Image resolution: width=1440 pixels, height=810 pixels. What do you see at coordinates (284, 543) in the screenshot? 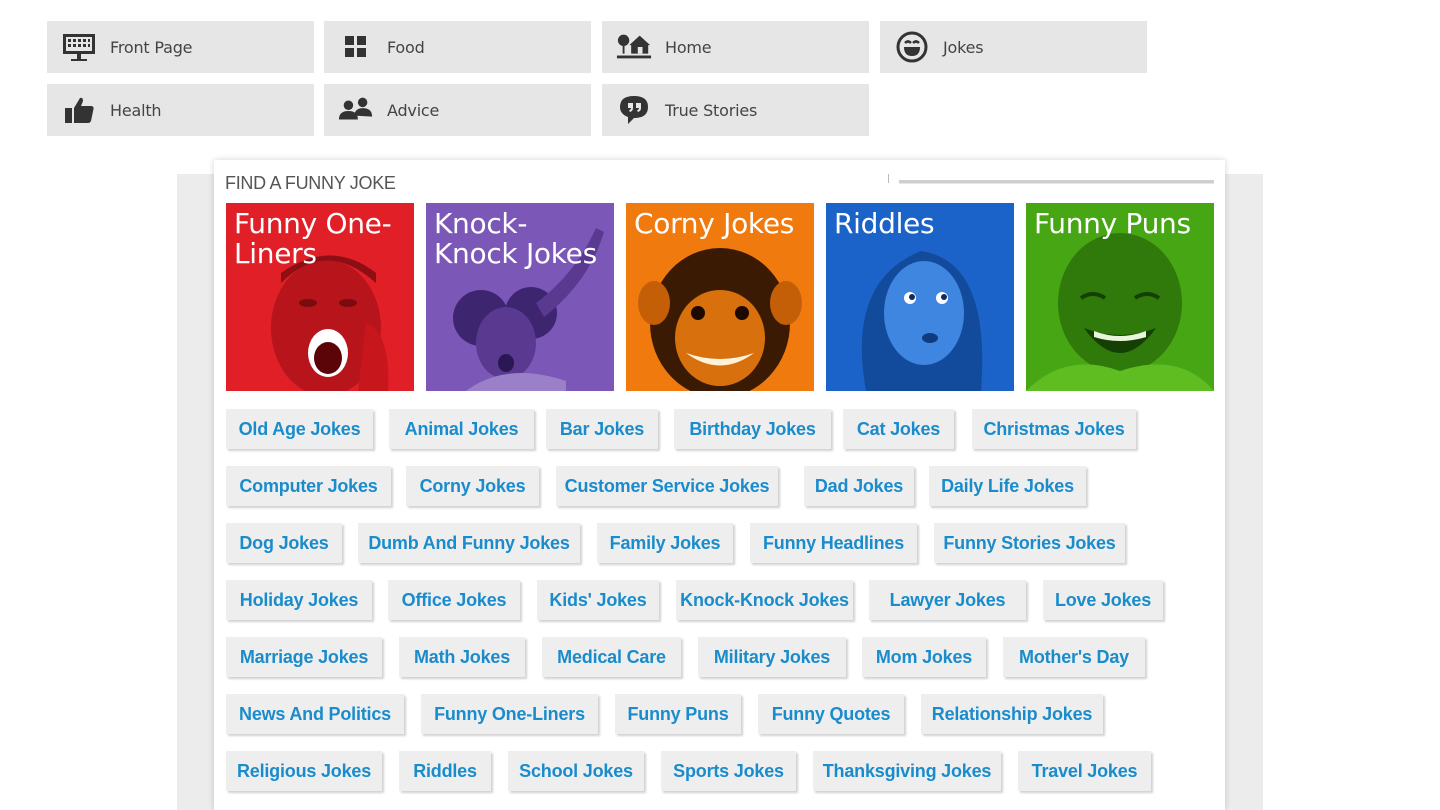
I see `joke-tag-button: Dog Jokes` at bounding box center [284, 543].